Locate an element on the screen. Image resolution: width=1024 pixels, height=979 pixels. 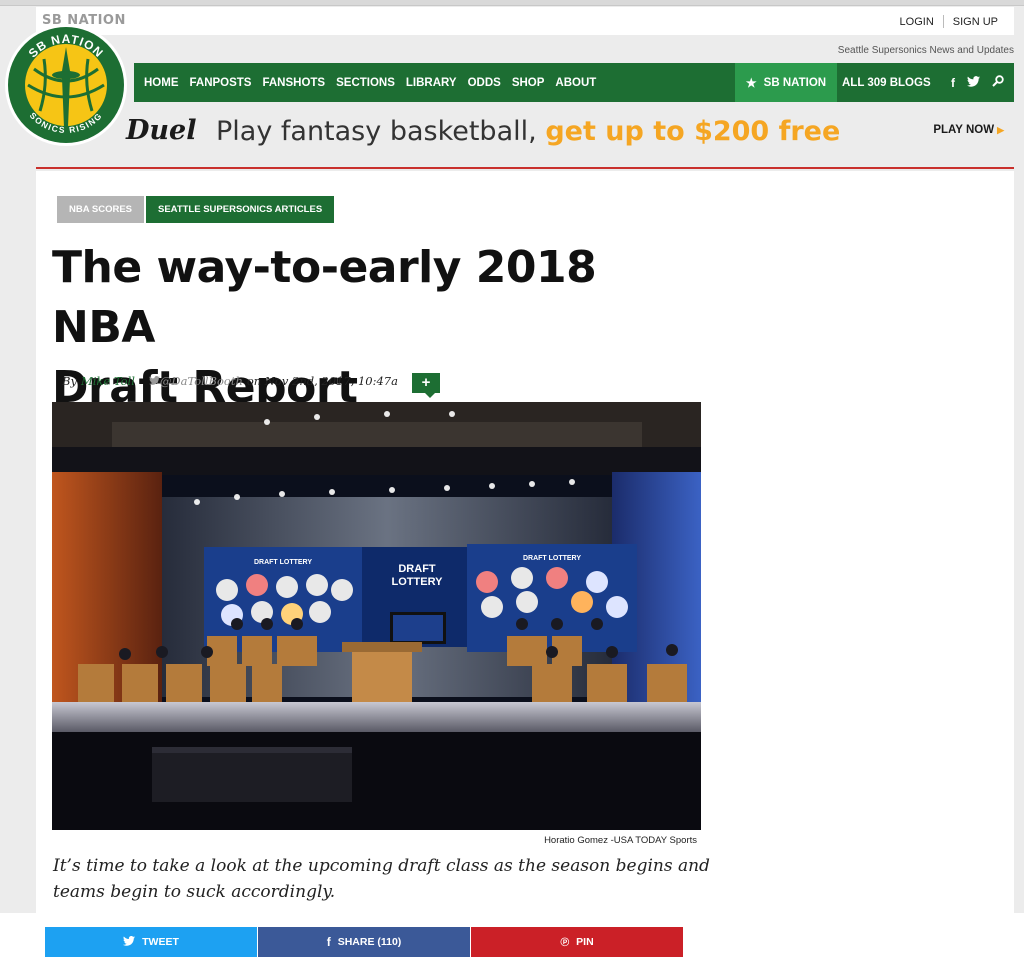
headline-line-1: The way-to-early 2018 NBA is located at coordinates (324, 297).